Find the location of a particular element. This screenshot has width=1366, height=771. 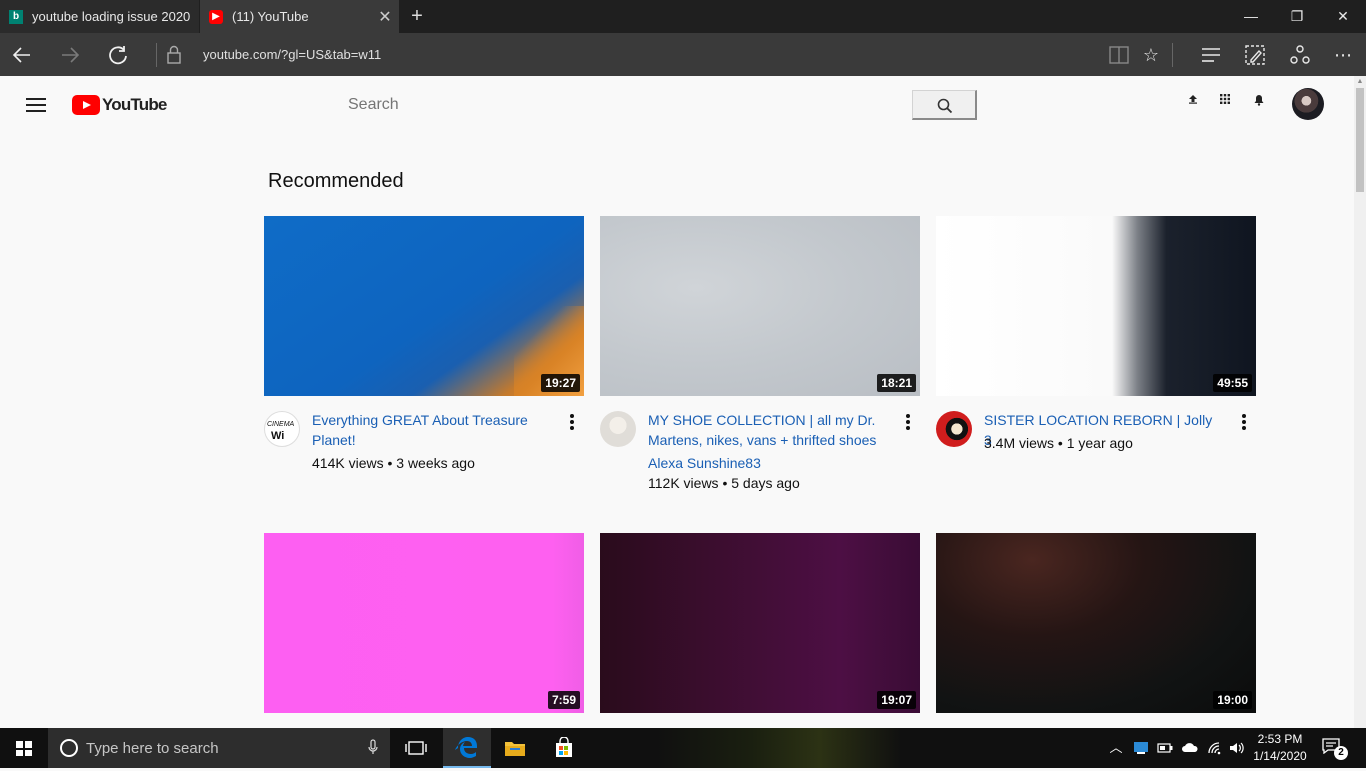

video-card: 7:59 is located at coordinates (424, 623).